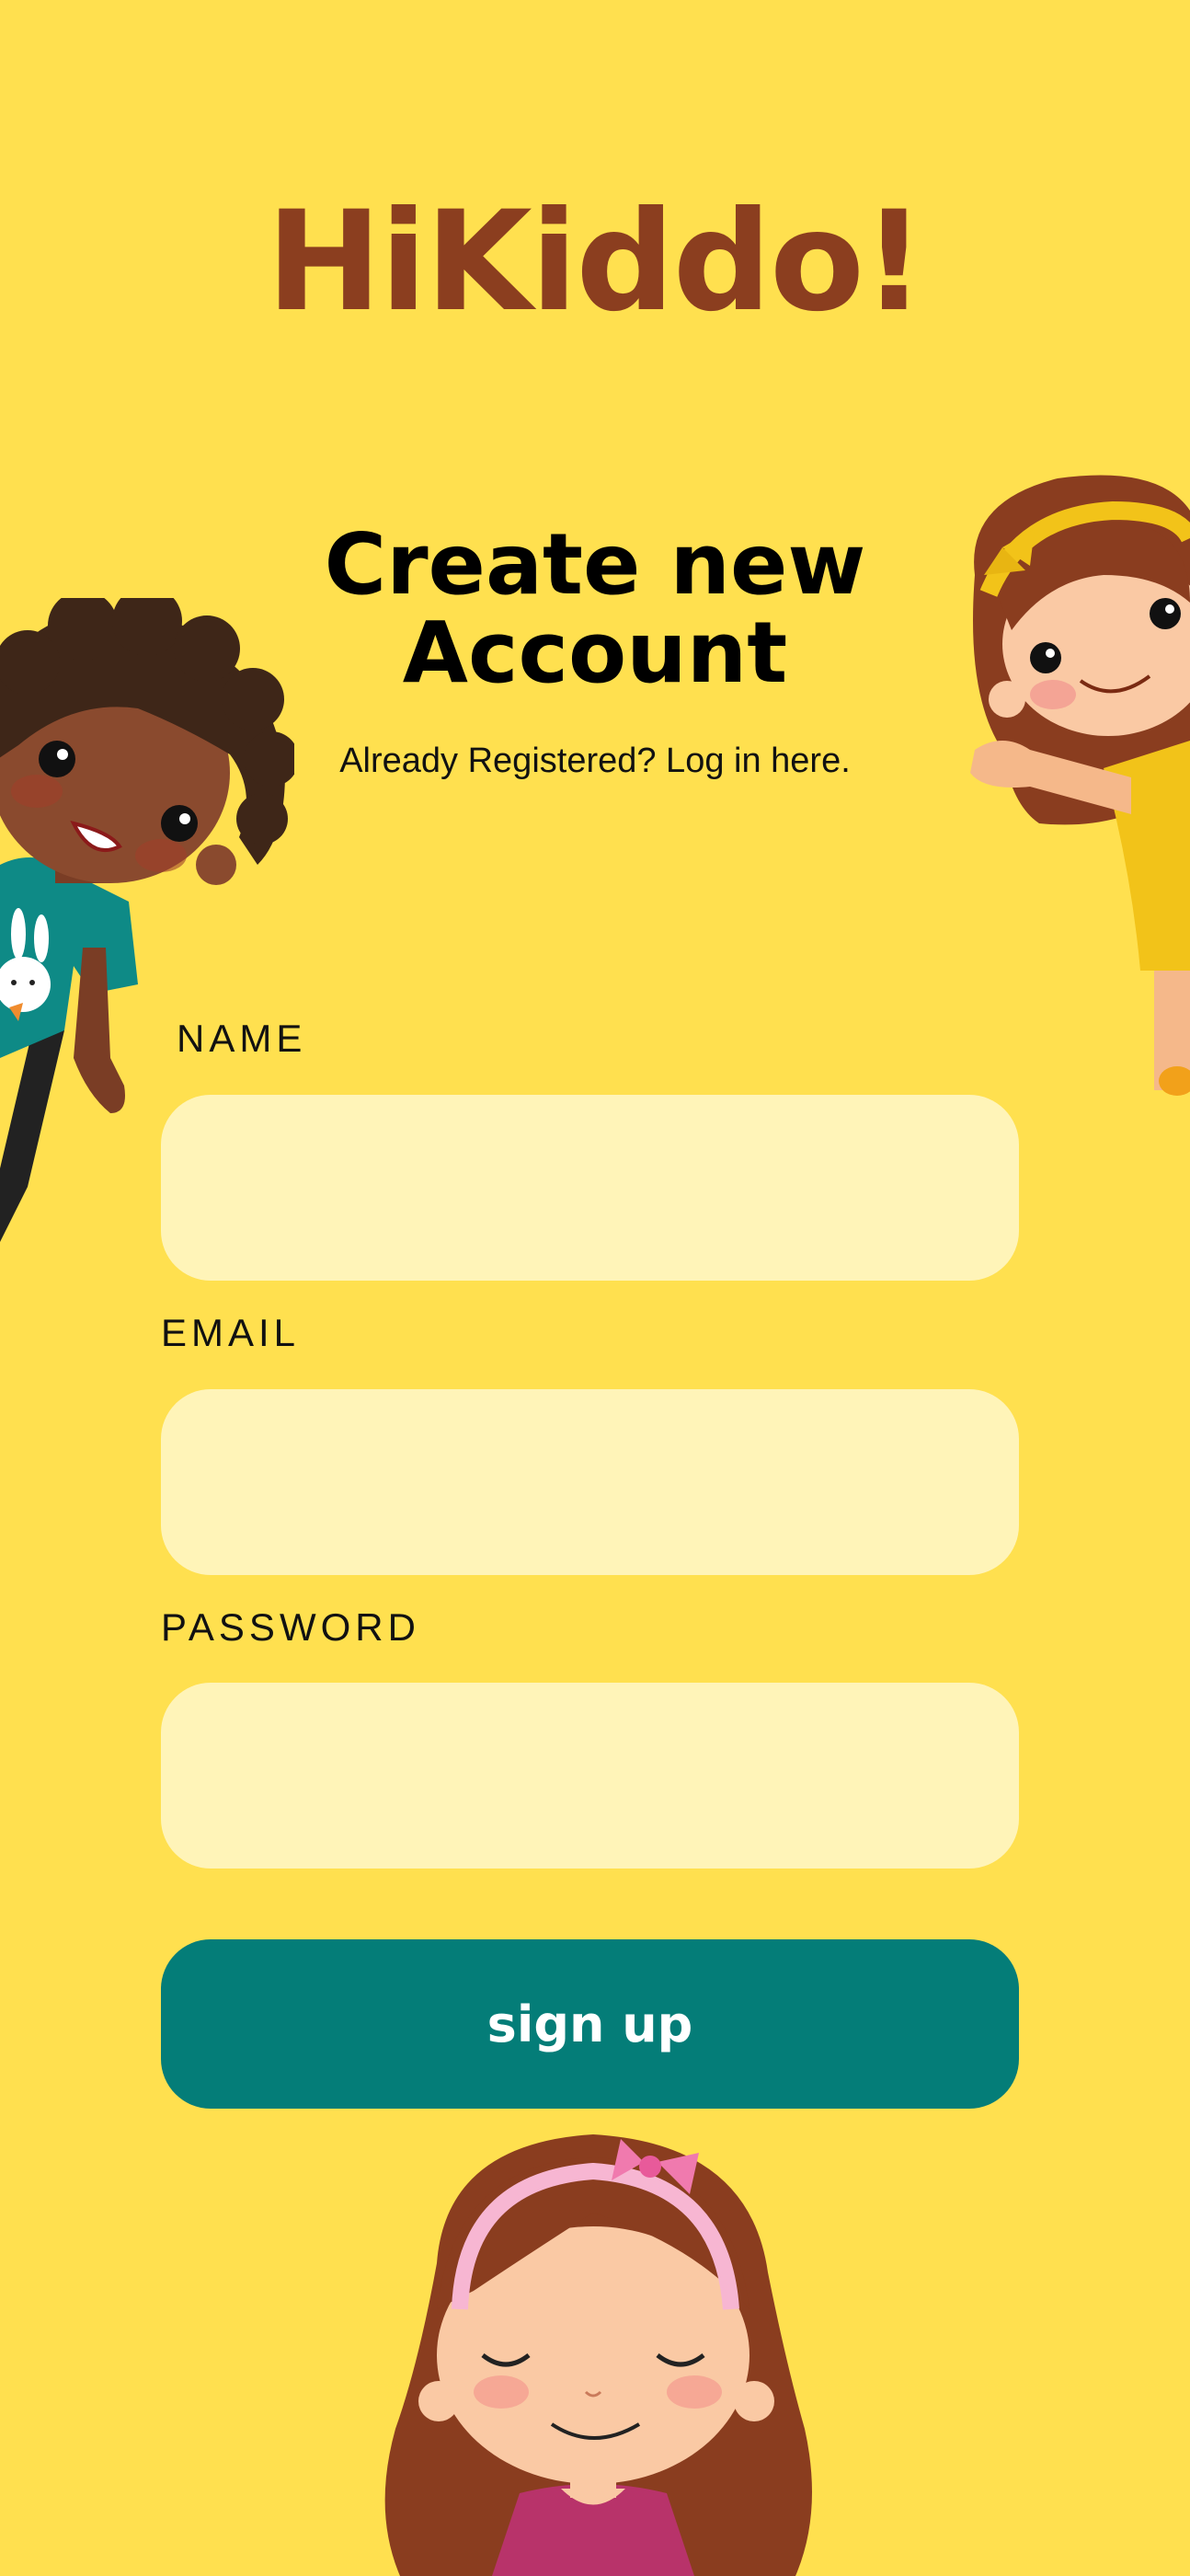 The height and width of the screenshot is (2576, 1190). Describe the element at coordinates (590, 2024) in the screenshot. I see `sign-up-button: sign up` at that location.